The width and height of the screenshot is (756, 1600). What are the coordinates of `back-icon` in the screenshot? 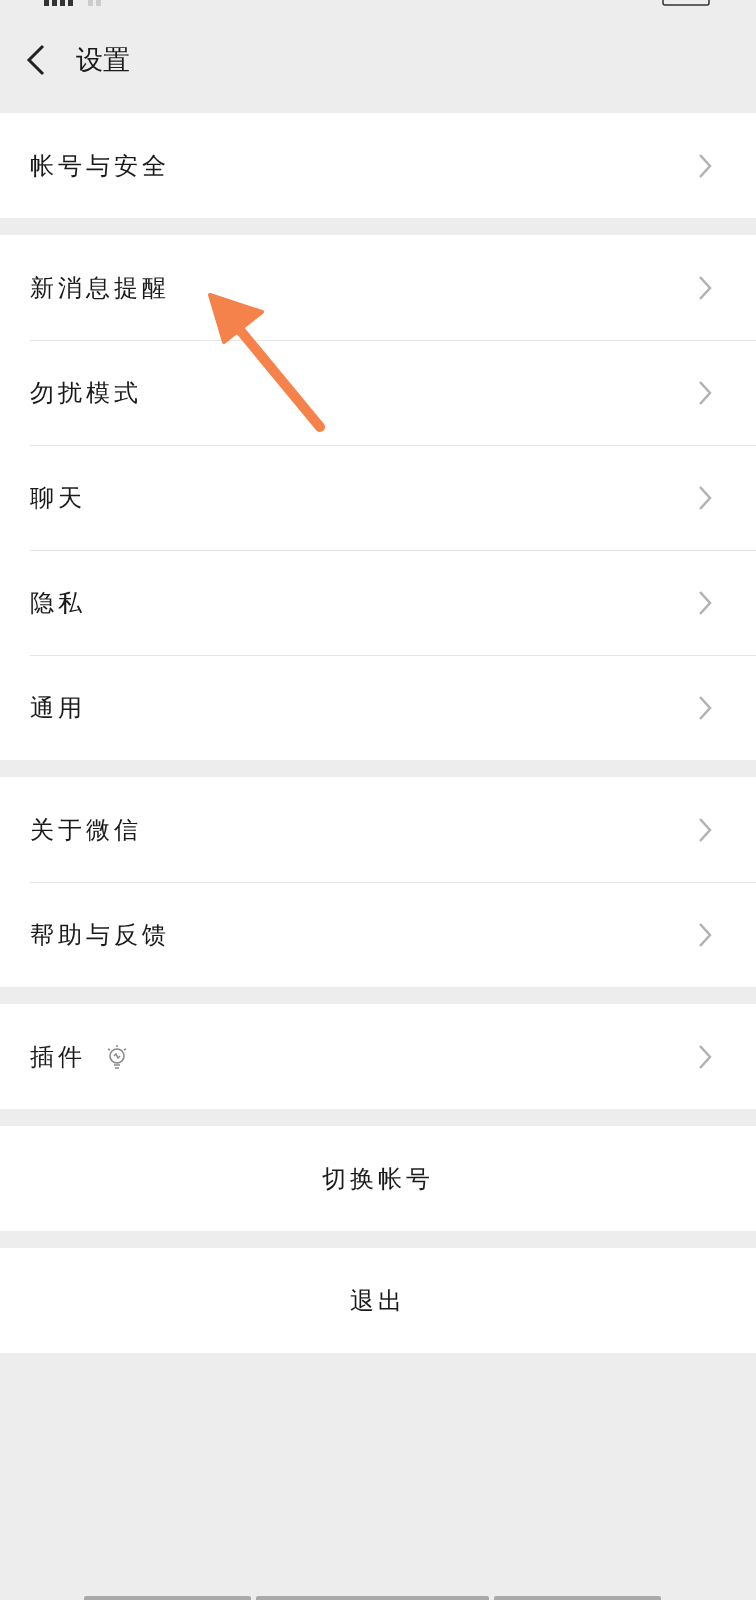 It's located at (36, 59).